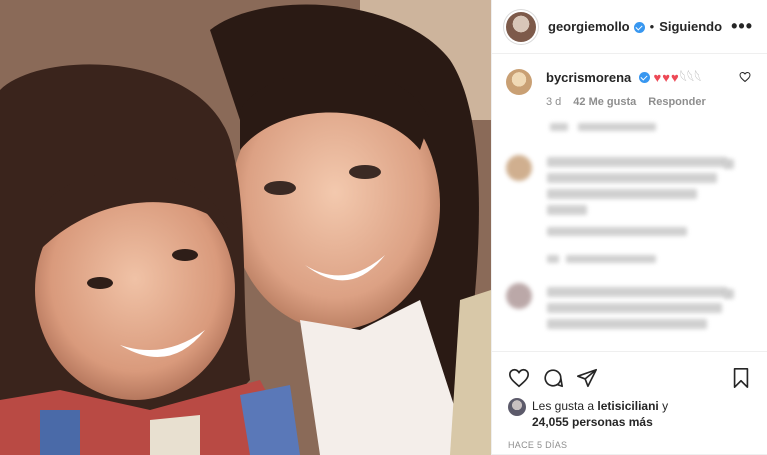  What do you see at coordinates (690, 77) in the screenshot?
I see `comment-emoji: 𓆩𓆩𓆩` at bounding box center [690, 77].